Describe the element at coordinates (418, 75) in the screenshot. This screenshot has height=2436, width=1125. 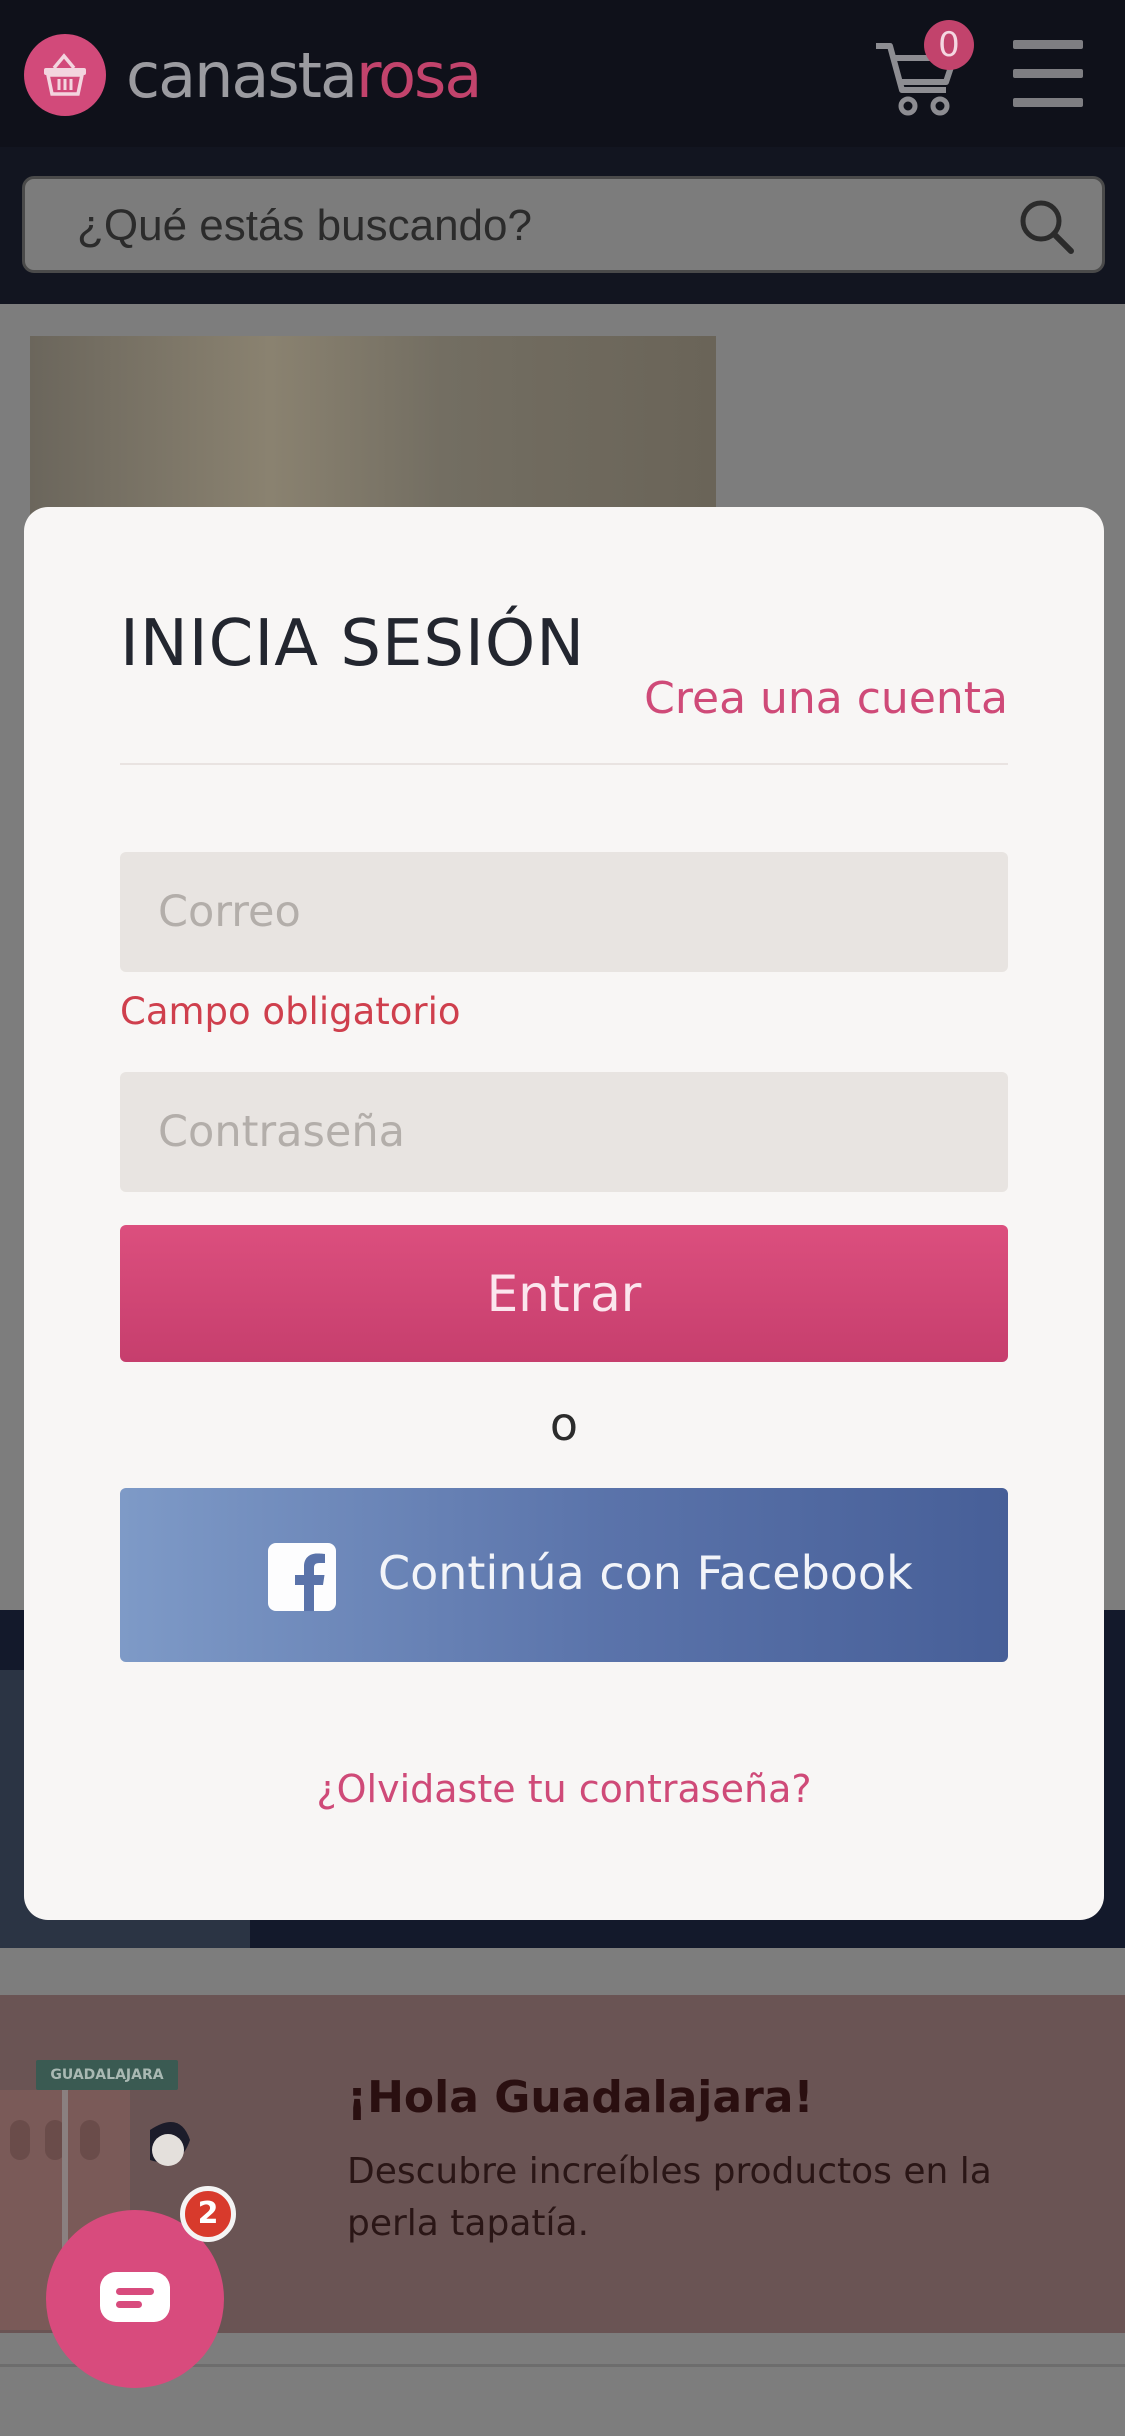
I see `logo-text-rosa: rosa` at that location.